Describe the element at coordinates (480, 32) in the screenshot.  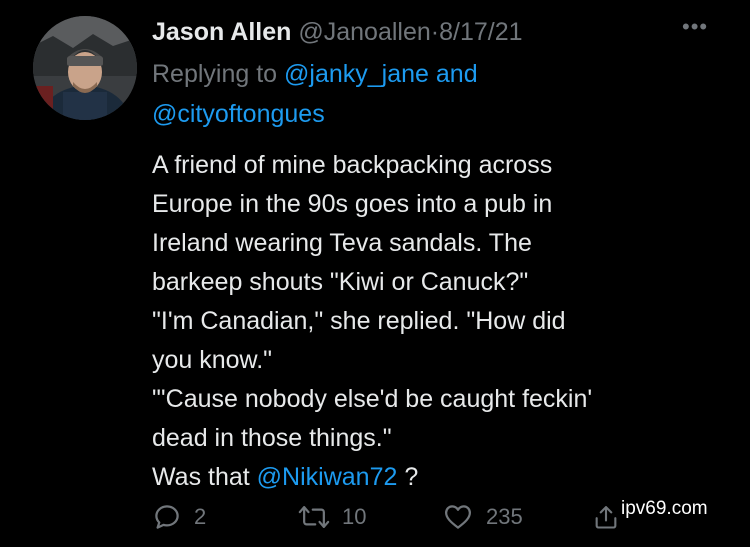
I see `tweet-date: 8/17/21` at that location.